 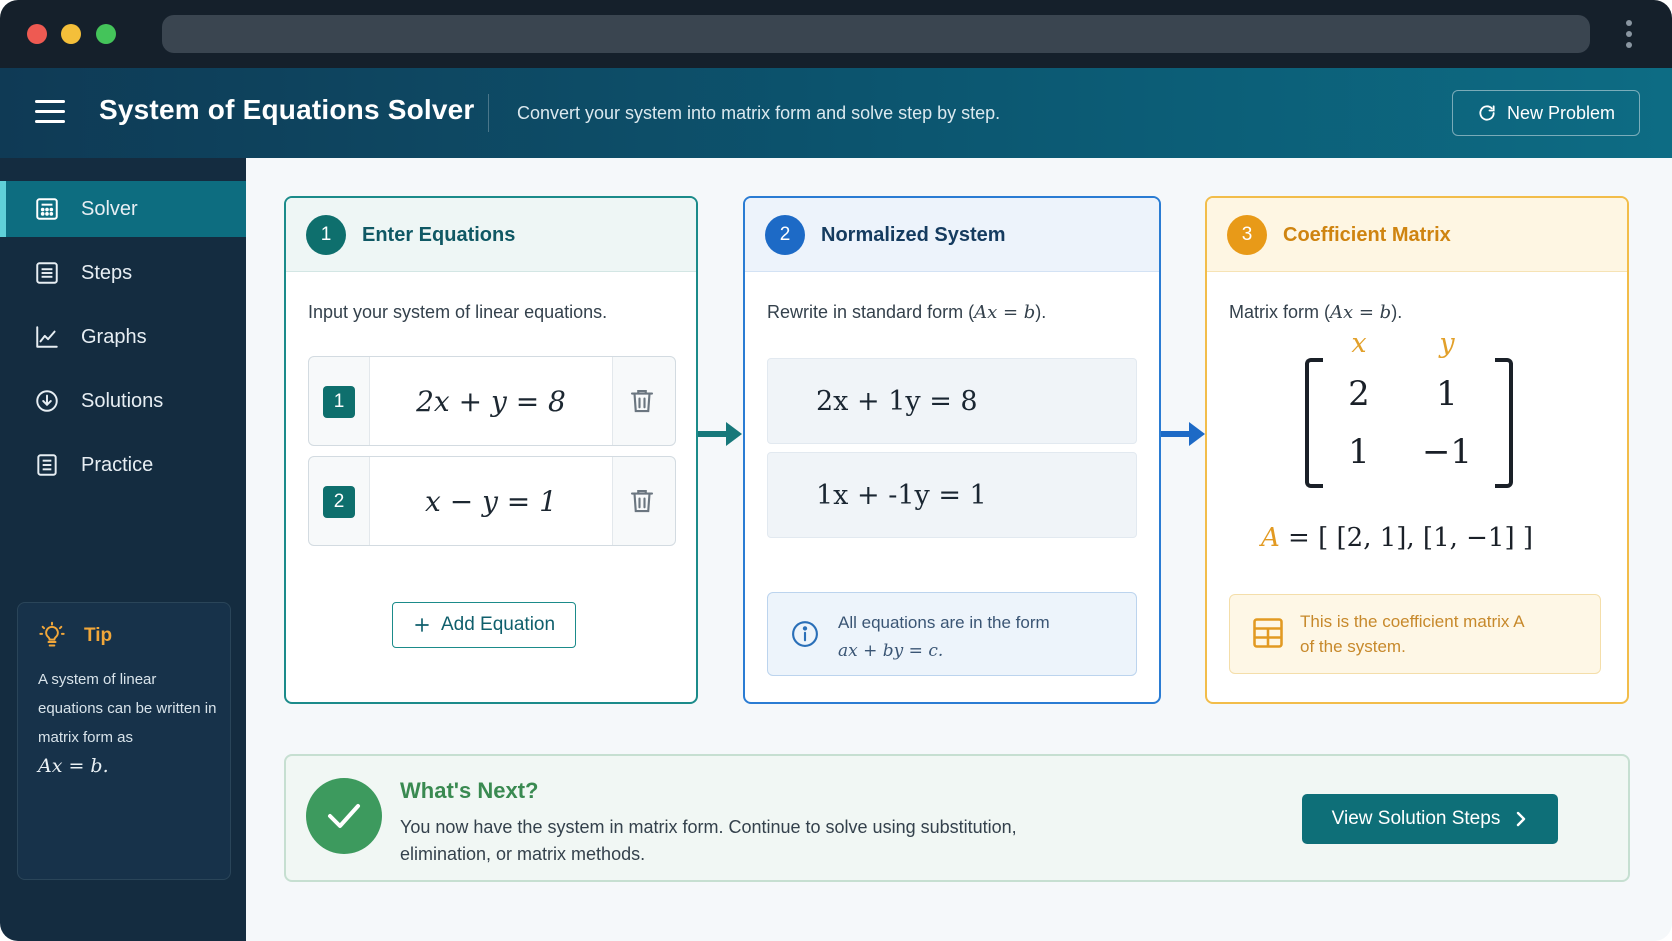 What do you see at coordinates (891, 651) in the screenshot?
I see `info-formula: ax + by = c.` at bounding box center [891, 651].